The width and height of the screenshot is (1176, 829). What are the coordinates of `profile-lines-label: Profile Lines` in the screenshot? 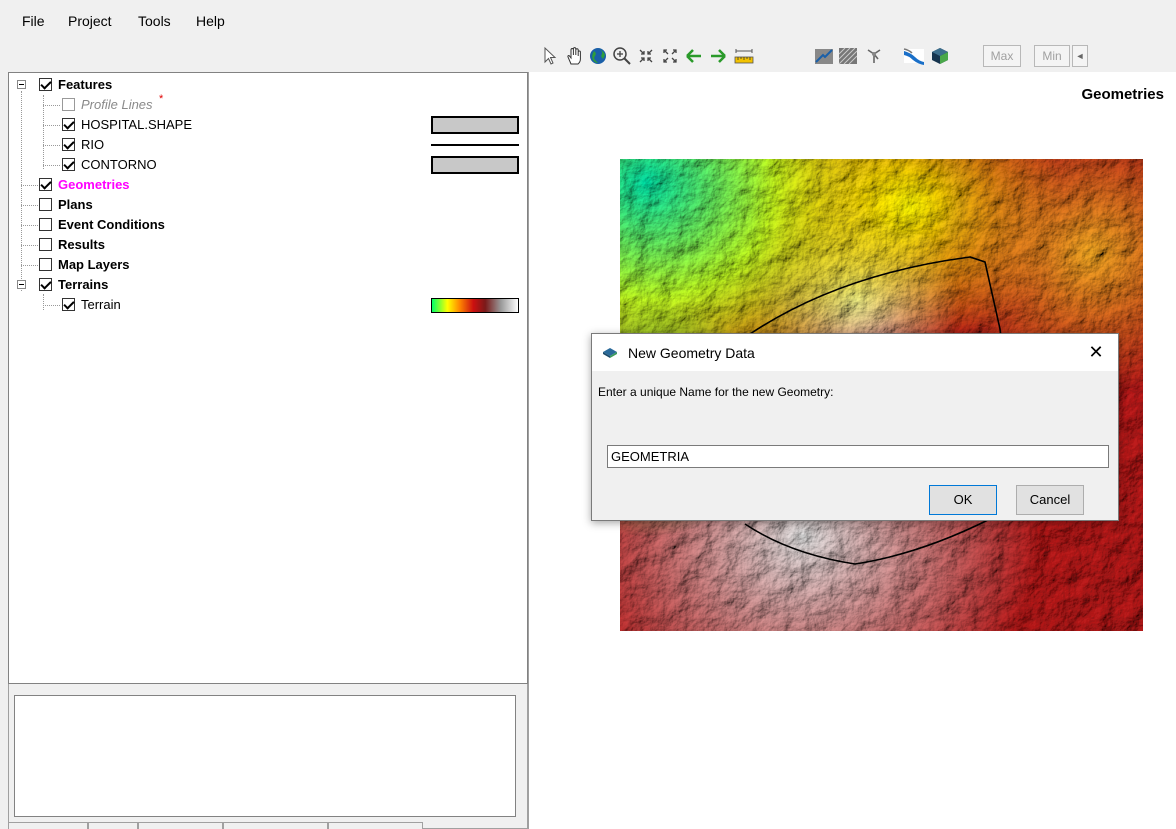 It's located at (117, 104).